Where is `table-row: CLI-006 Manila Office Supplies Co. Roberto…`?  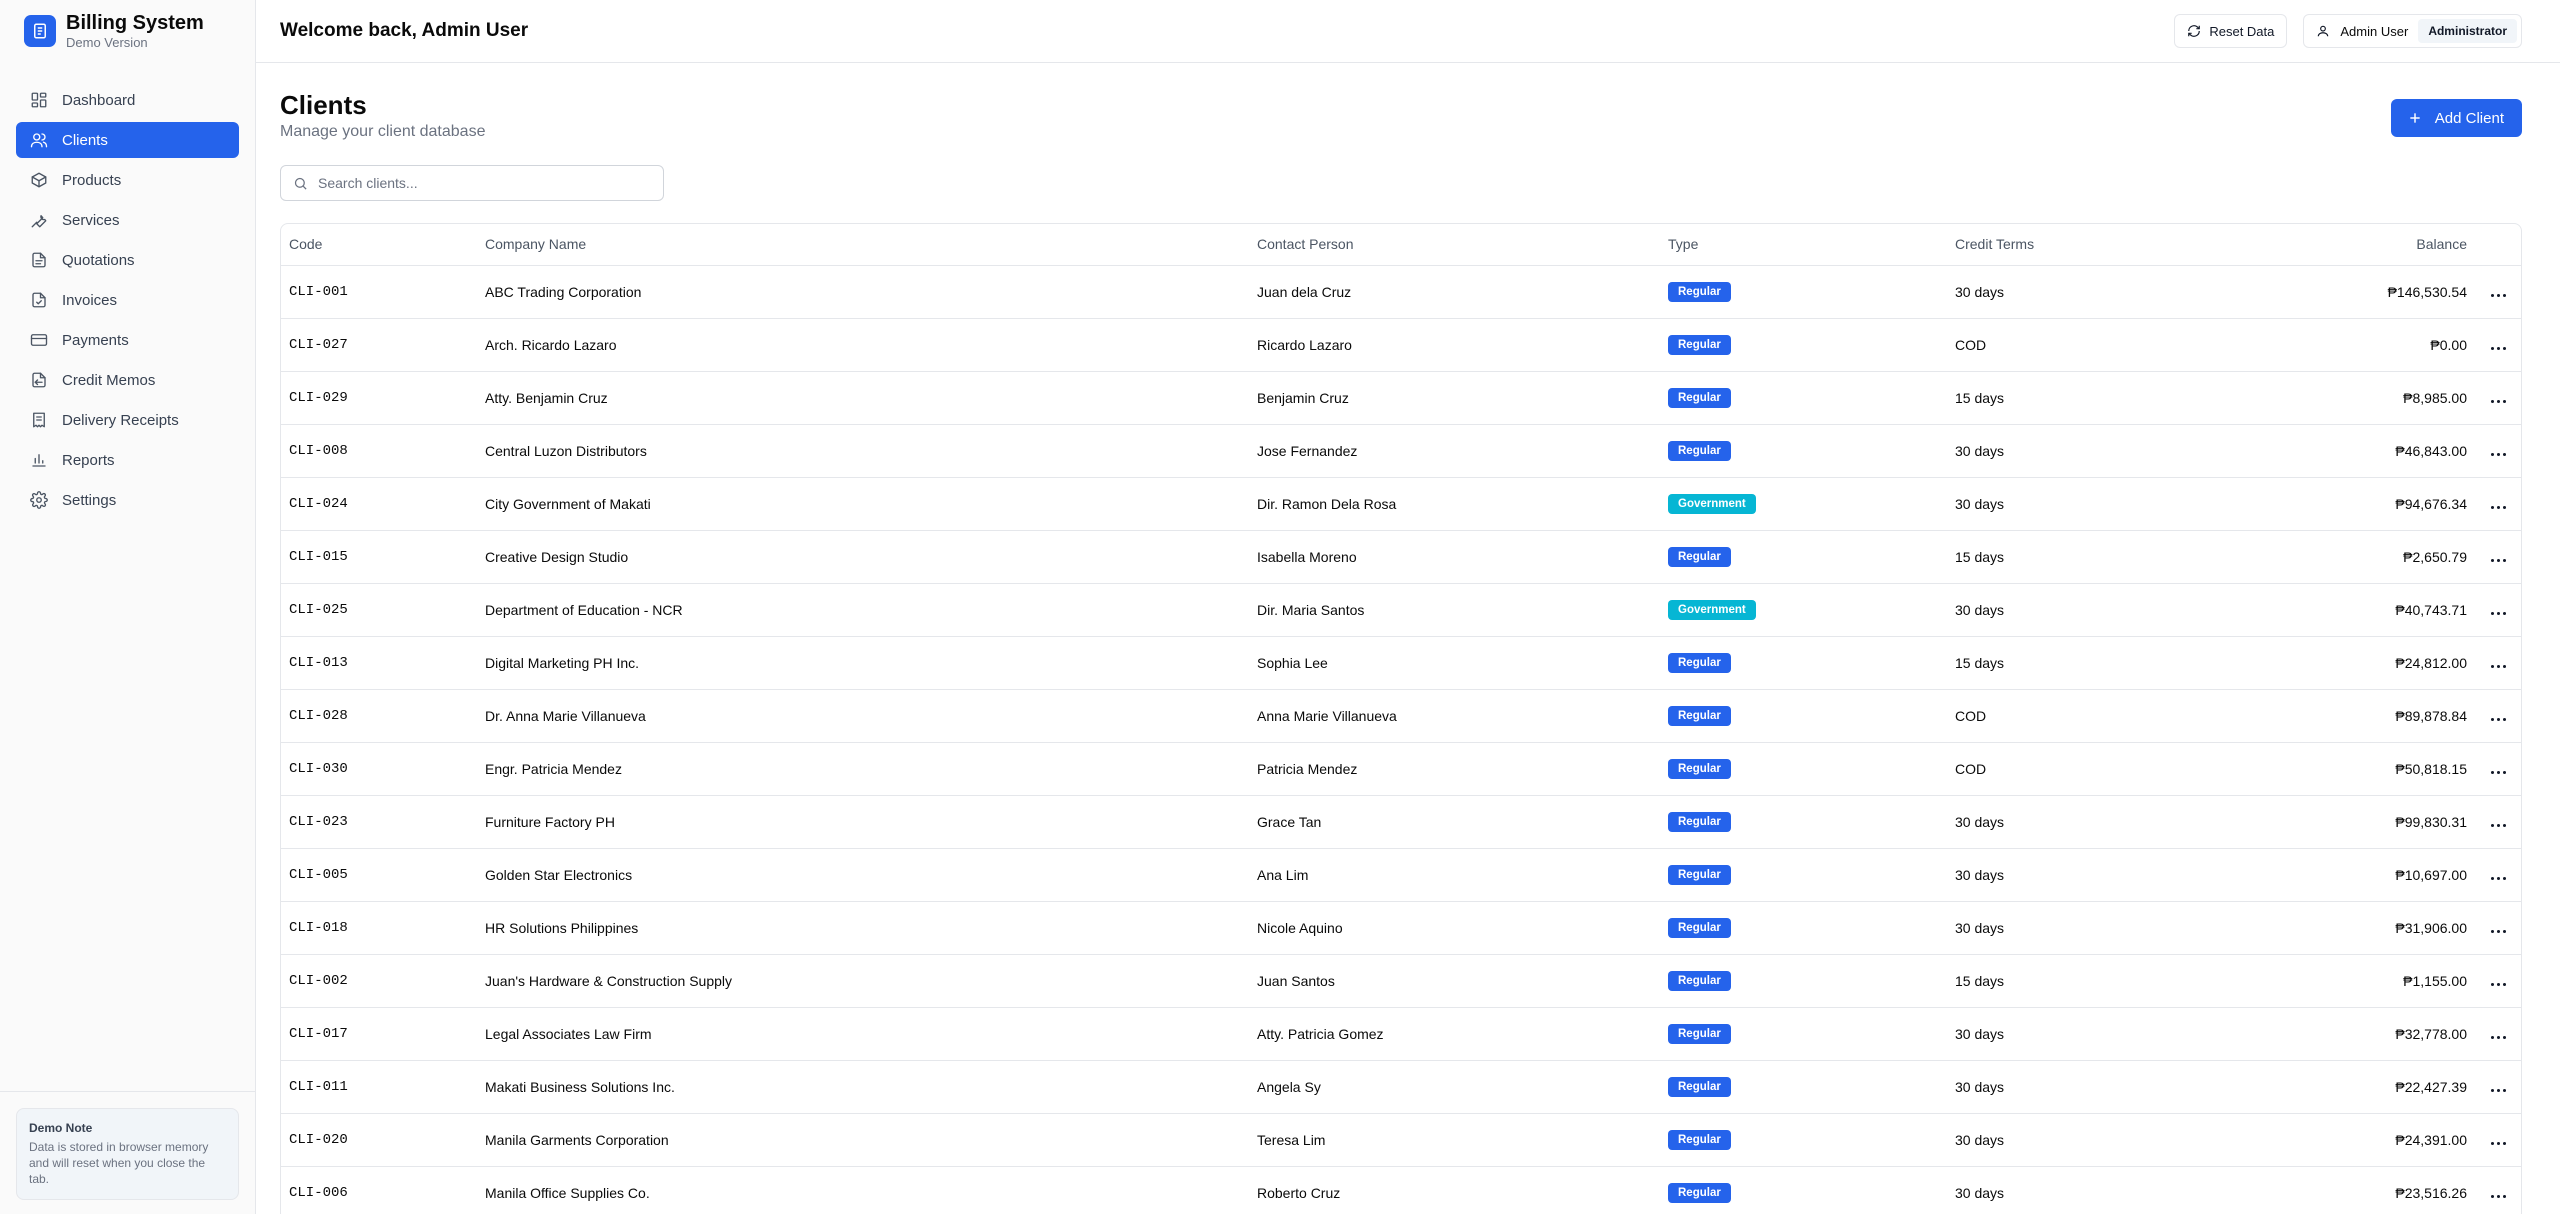
table-row: CLI-006 Manila Office Supplies Co. Roberto… is located at coordinates (1401, 1190).